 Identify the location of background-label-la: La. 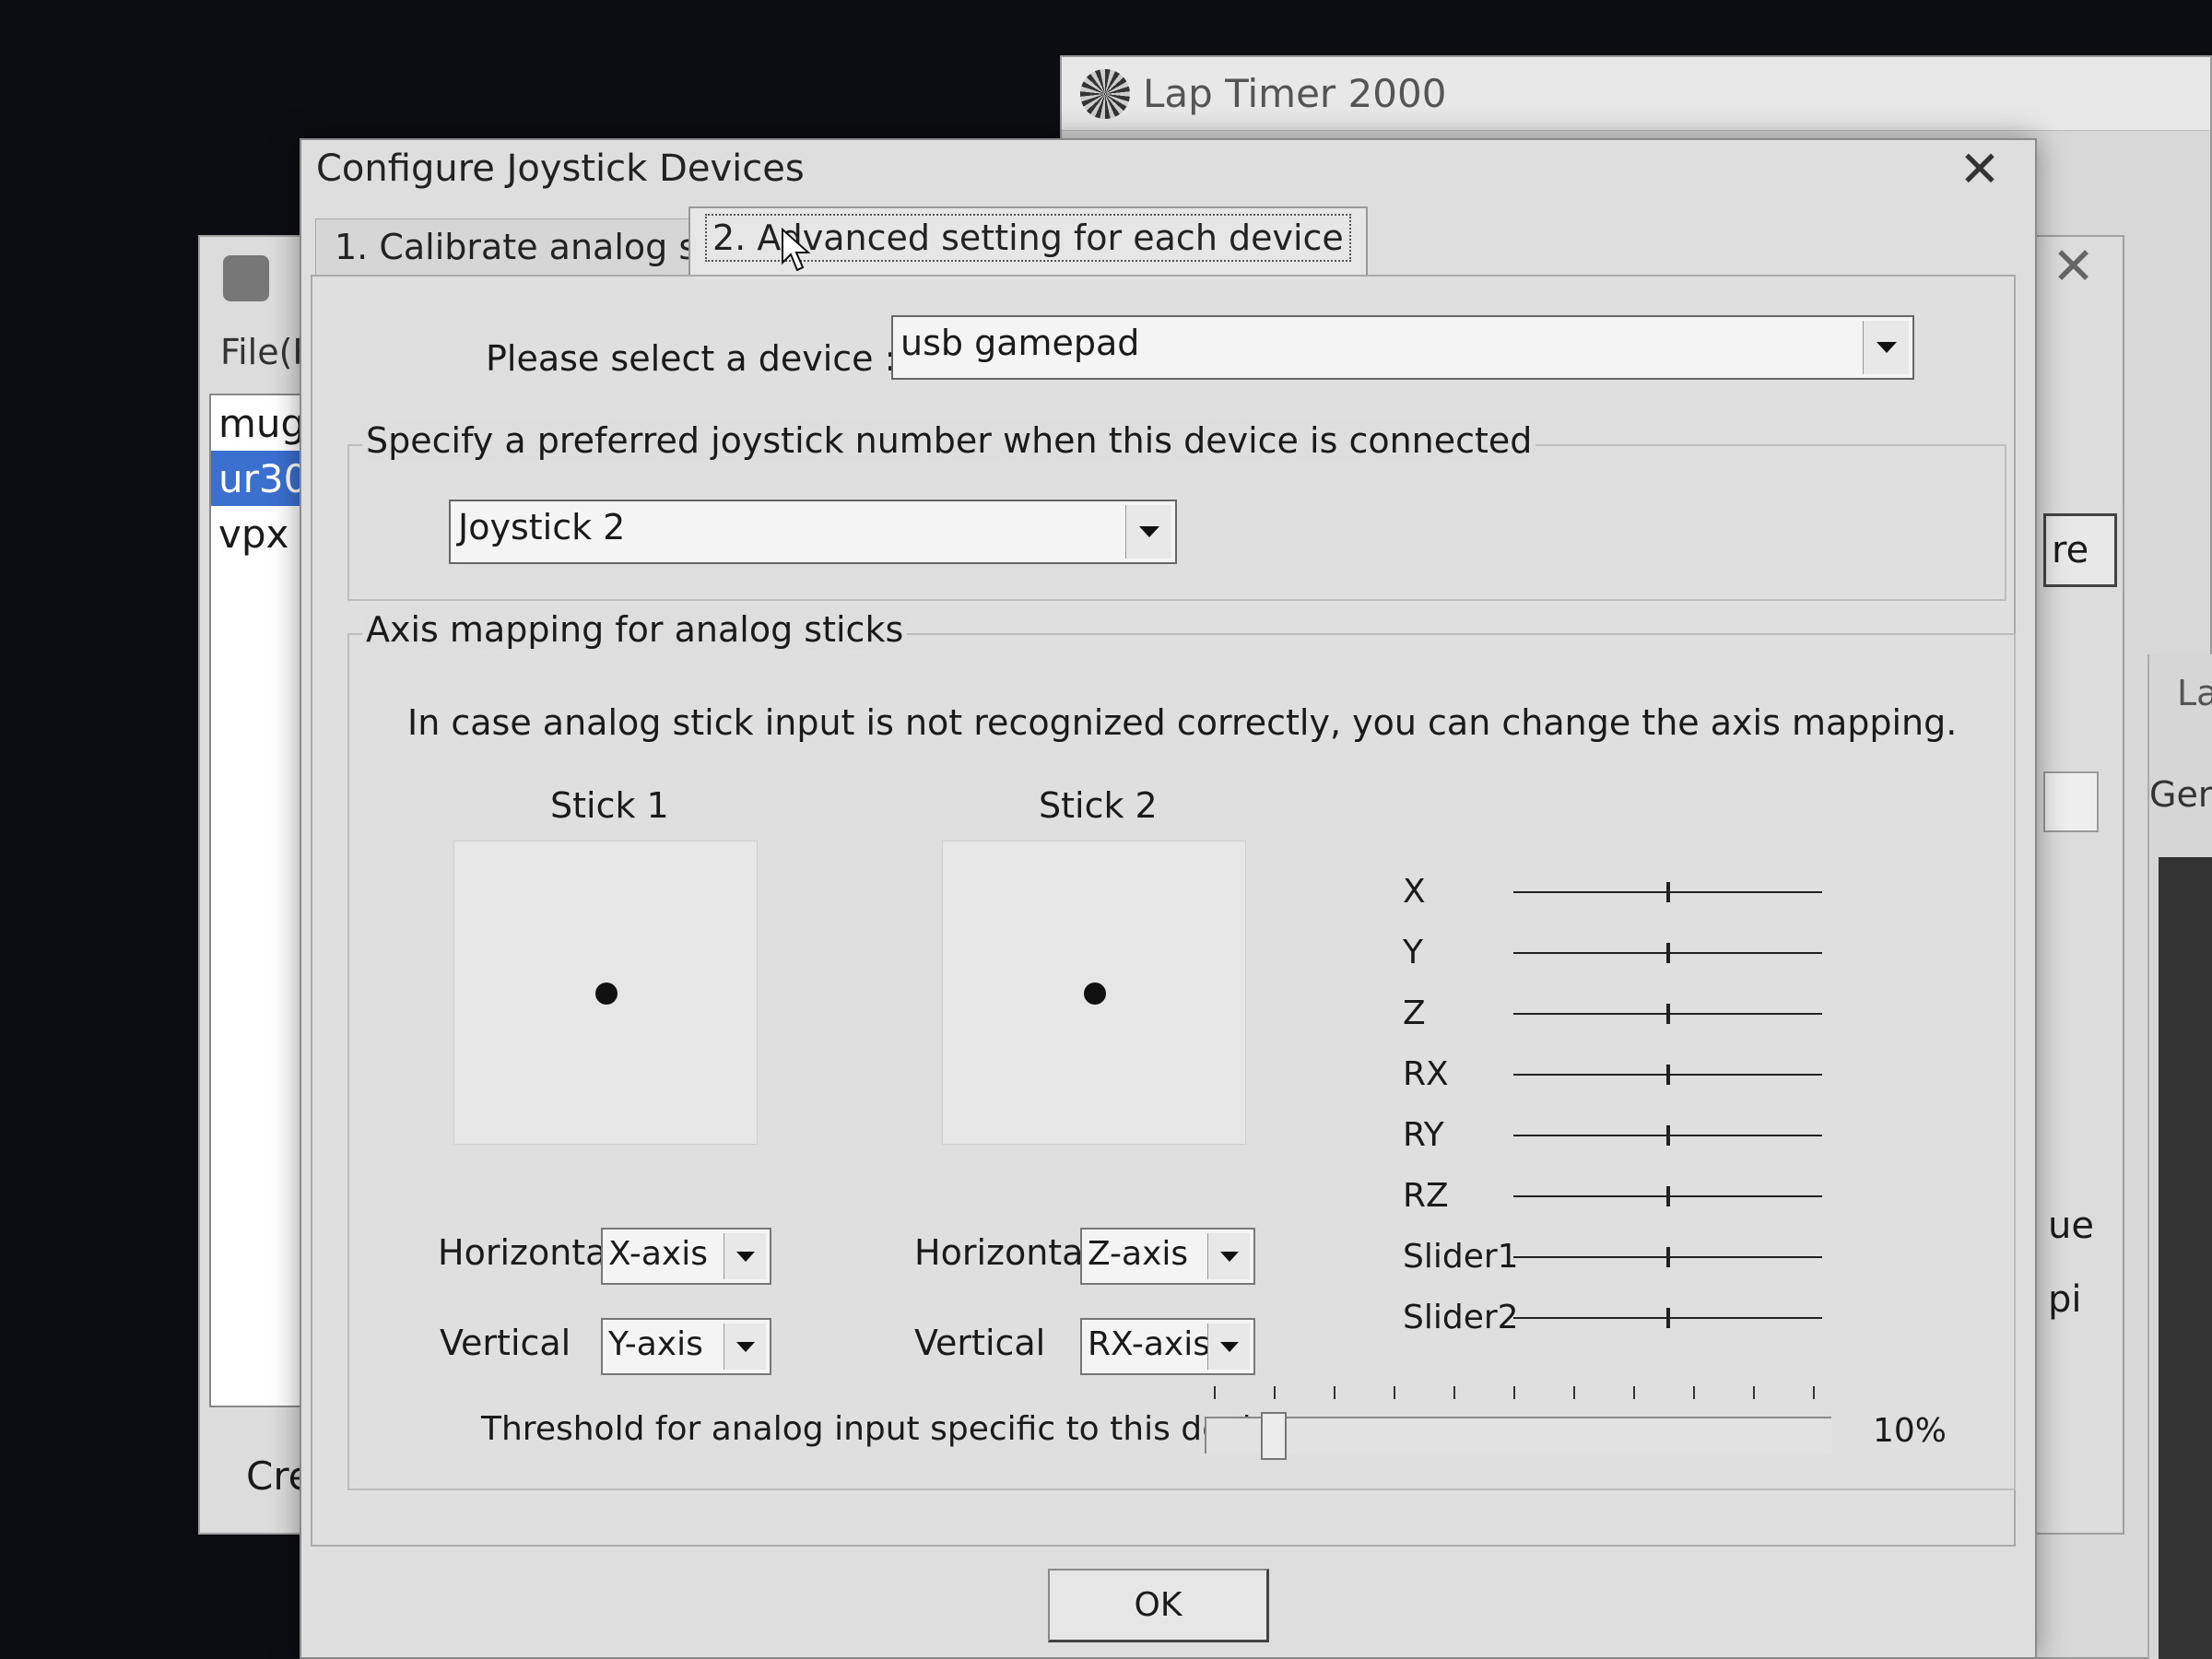
(2194, 693).